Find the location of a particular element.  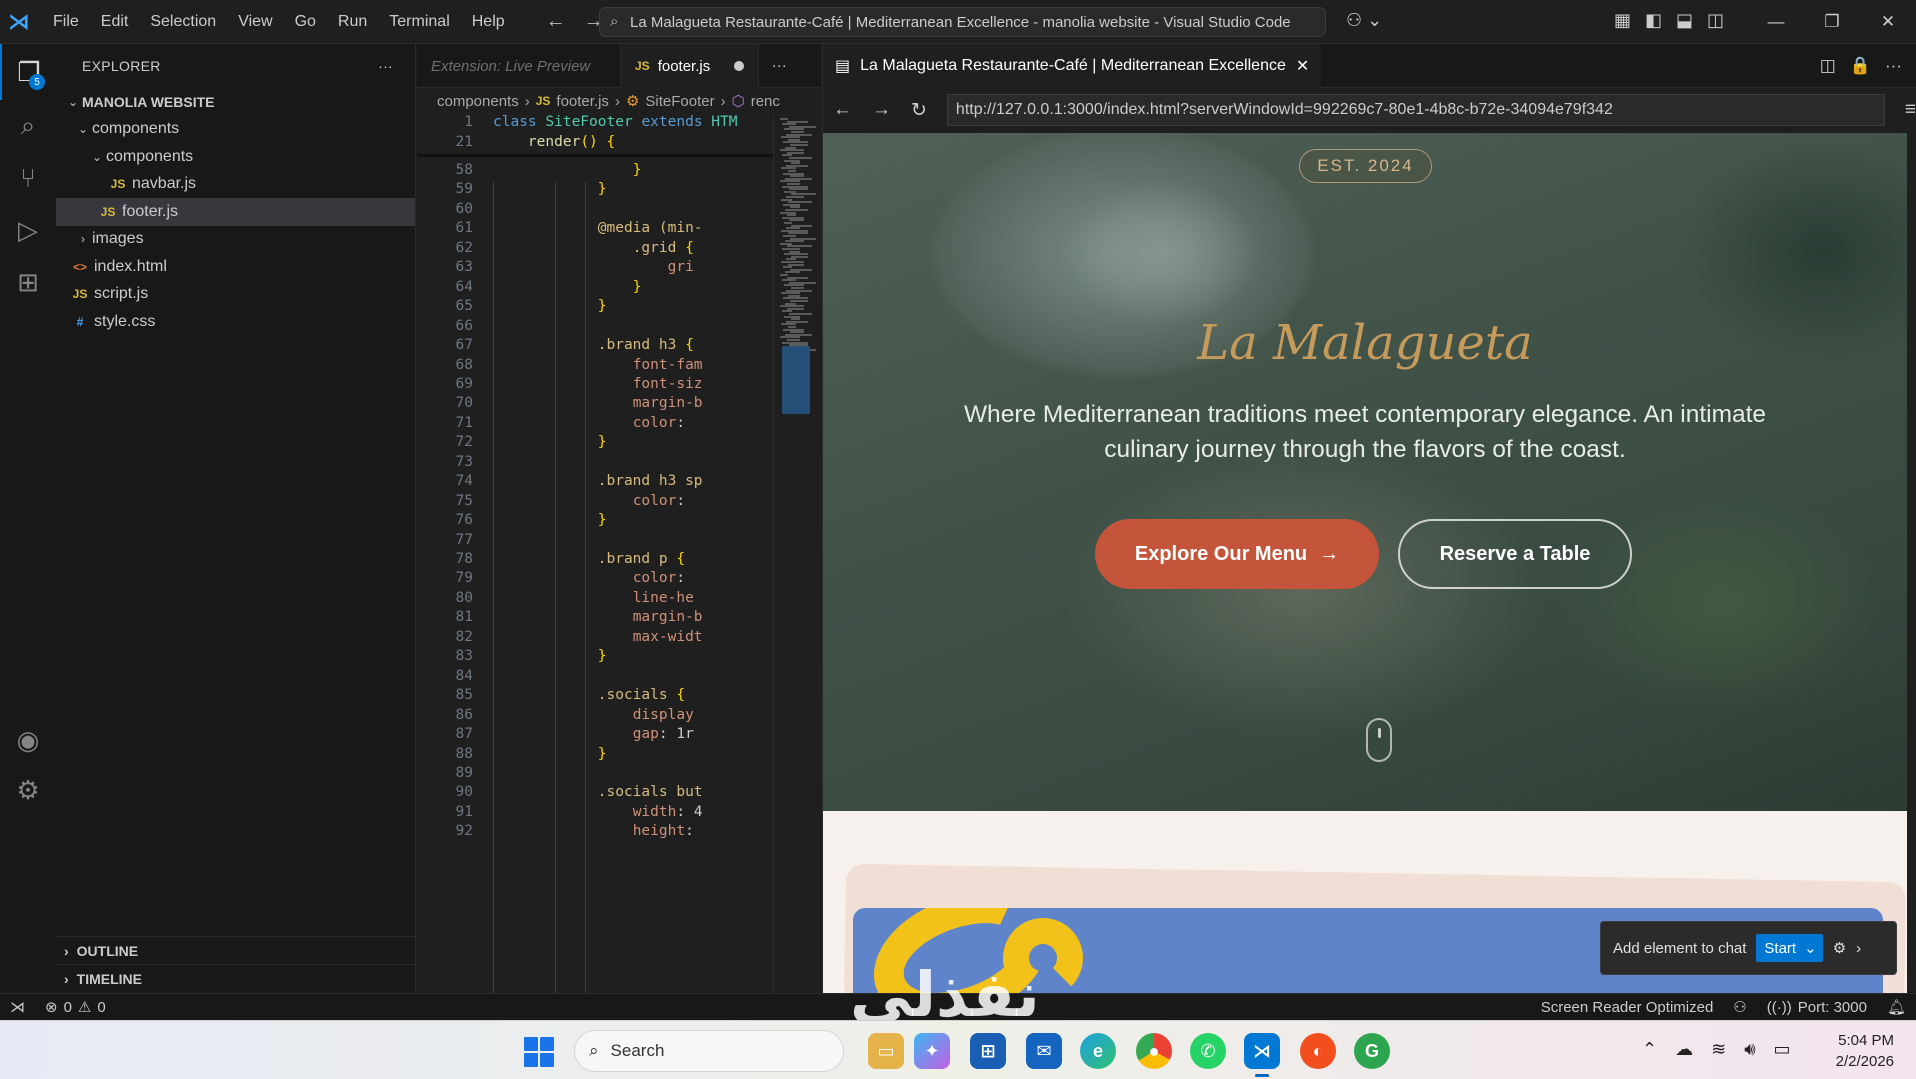

activity-bar: ❐ 5 ⌕ ⑂ ▷ ⊞ ◉ ⚙ is located at coordinates (28, 532).